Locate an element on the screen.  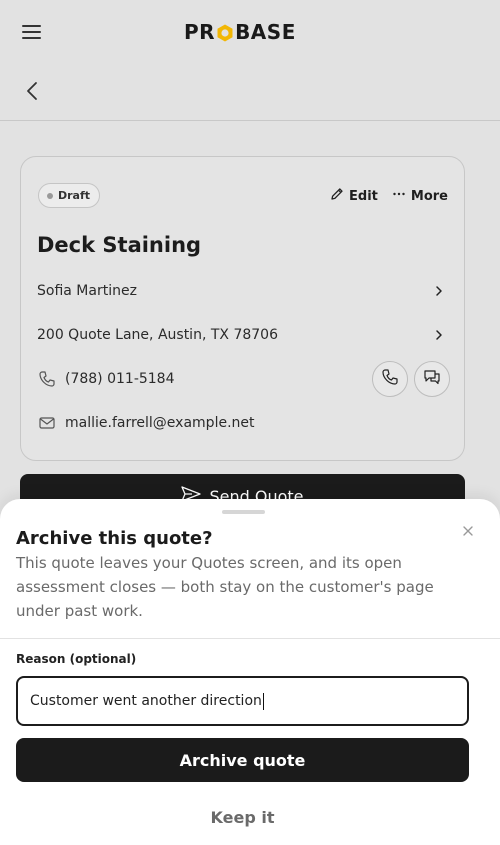
probase-logo: PR BASE is located at coordinates (240, 32).